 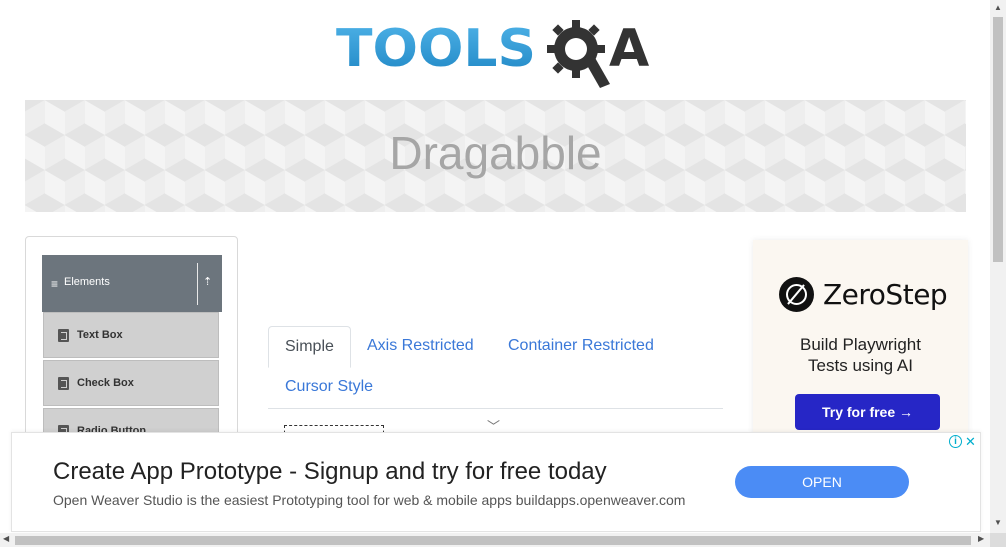 I want to click on ad-close-icon: ✕, so click(x=970, y=441).